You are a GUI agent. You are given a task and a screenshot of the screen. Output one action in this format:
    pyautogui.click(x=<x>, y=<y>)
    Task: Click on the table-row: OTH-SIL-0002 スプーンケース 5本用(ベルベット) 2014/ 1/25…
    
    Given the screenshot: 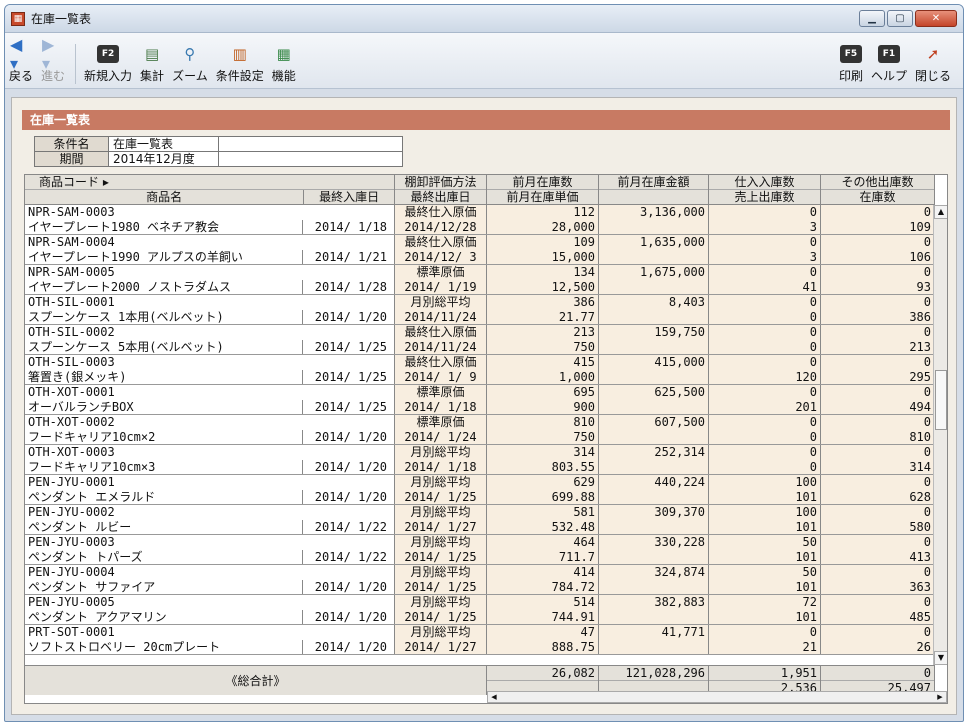 What is the action you would take?
    pyautogui.click(x=480, y=340)
    